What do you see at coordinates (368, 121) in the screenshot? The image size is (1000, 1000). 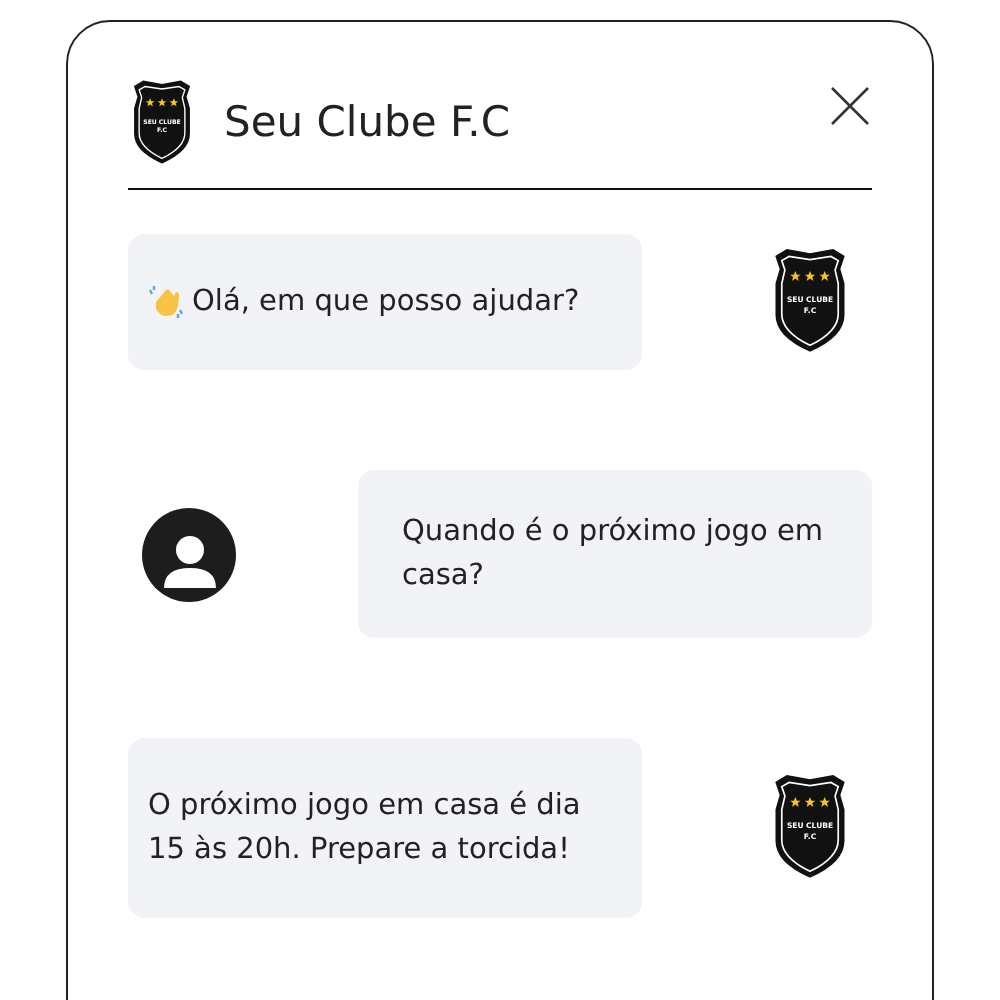 I see `chat-title: Seu Clube F.C` at bounding box center [368, 121].